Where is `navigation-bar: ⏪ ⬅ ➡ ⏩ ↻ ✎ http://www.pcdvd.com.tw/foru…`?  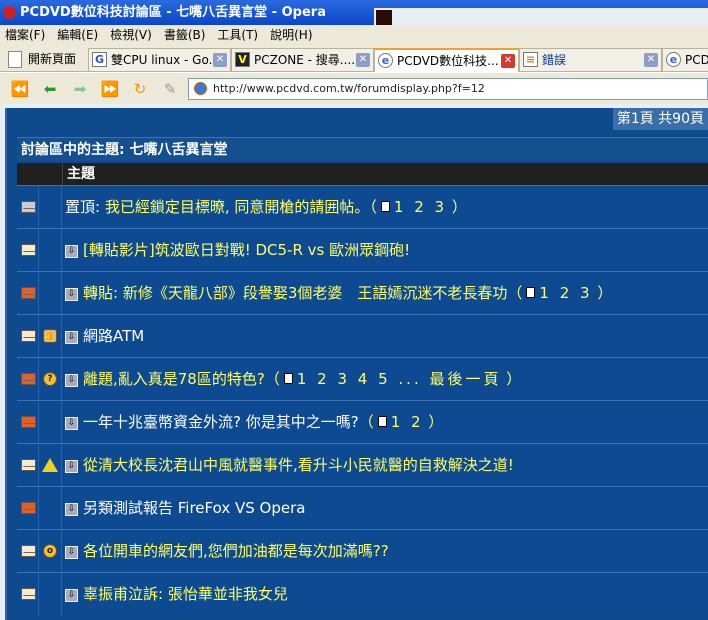
navigation-bar: ⏪ ⬅ ➡ ⏩ ↻ ✎ http://www.pcdvd.com.tw/foru… is located at coordinates (354, 88).